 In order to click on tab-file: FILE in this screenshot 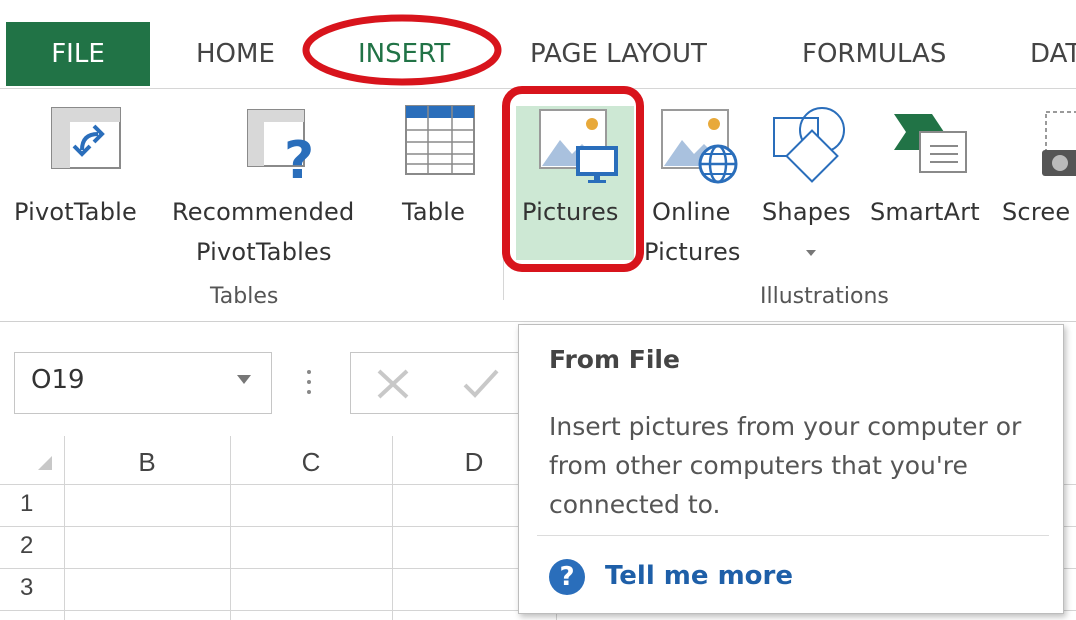, I will do `click(78, 54)`.